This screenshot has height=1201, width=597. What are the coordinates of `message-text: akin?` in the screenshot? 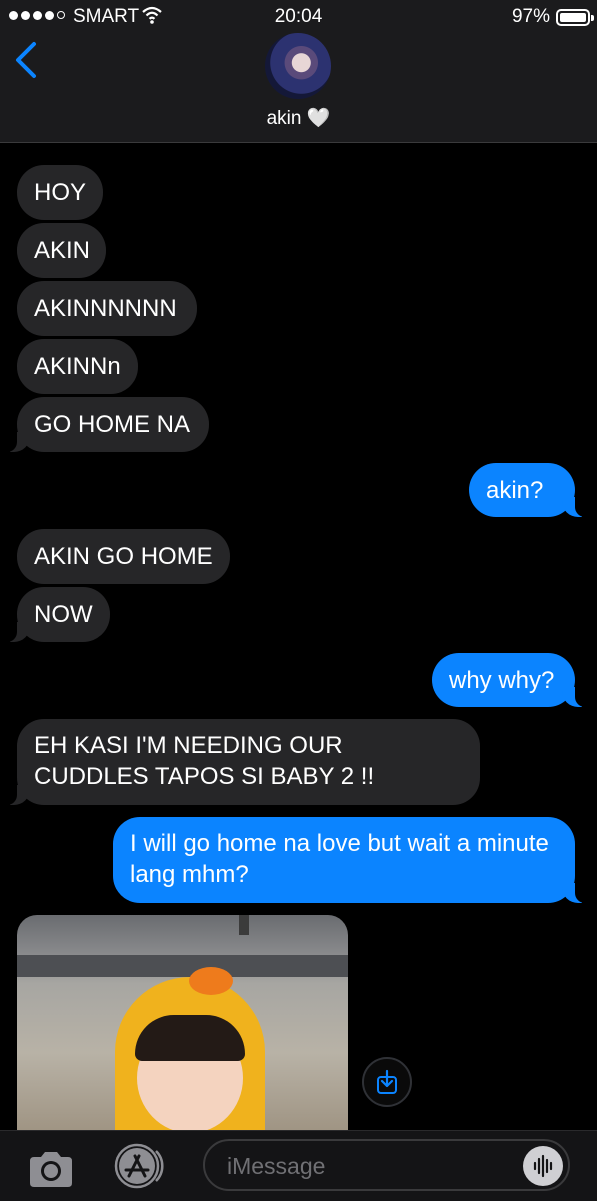 It's located at (515, 490).